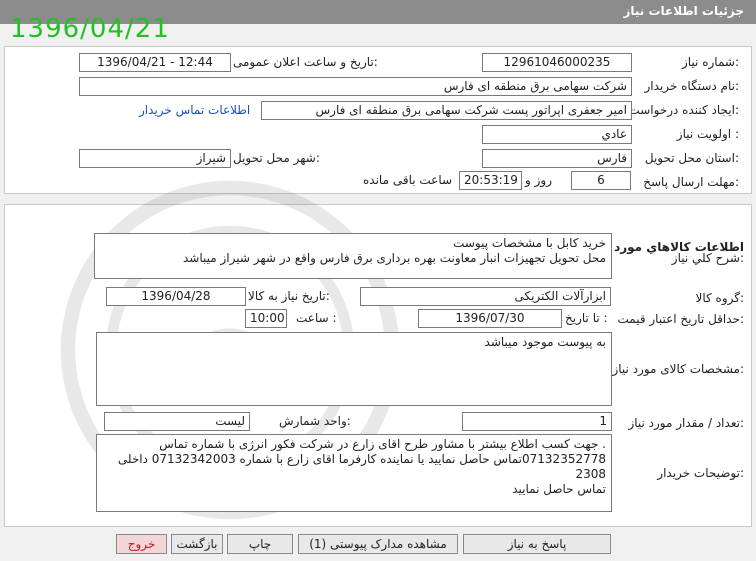 The height and width of the screenshot is (561, 756). I want to click on creator-label: ایجاد کننده درخواست:, so click(683, 110).